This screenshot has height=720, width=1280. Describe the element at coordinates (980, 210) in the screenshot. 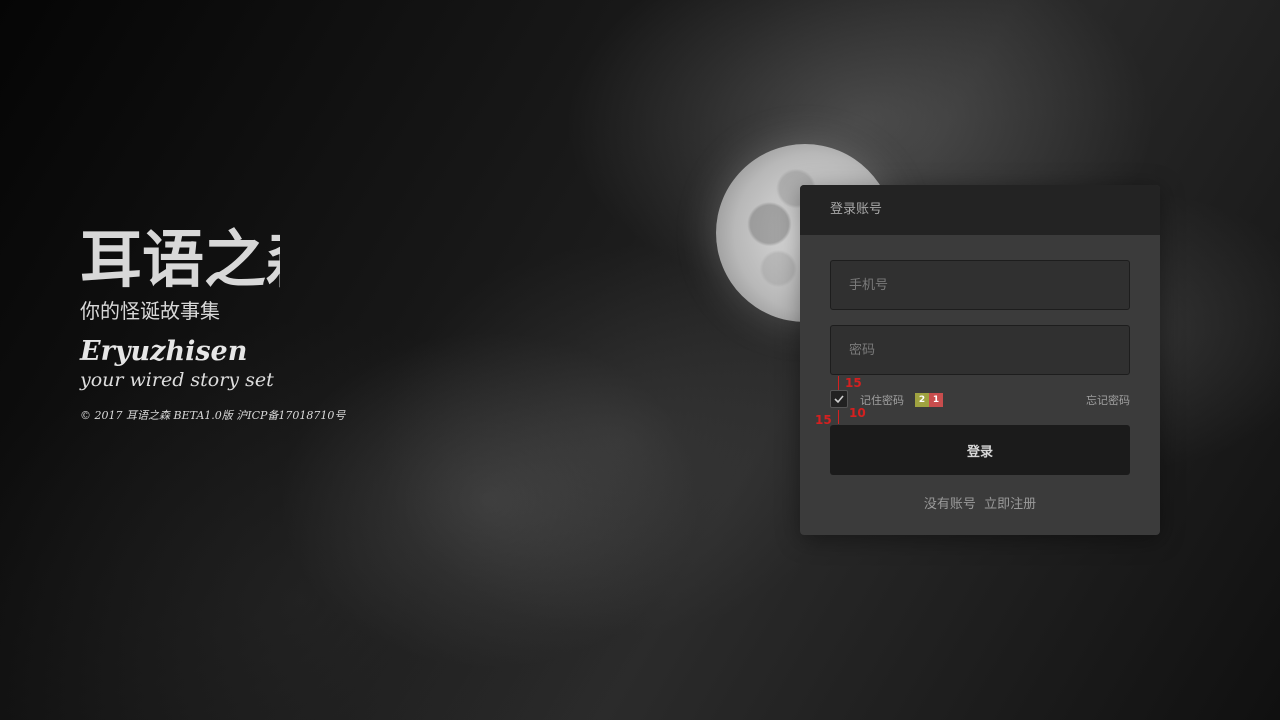

I see `login-panel-title: 登录账号` at that location.